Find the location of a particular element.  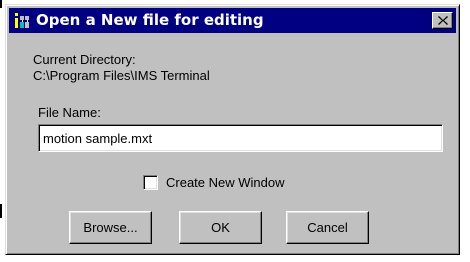

close-button is located at coordinates (442, 20).